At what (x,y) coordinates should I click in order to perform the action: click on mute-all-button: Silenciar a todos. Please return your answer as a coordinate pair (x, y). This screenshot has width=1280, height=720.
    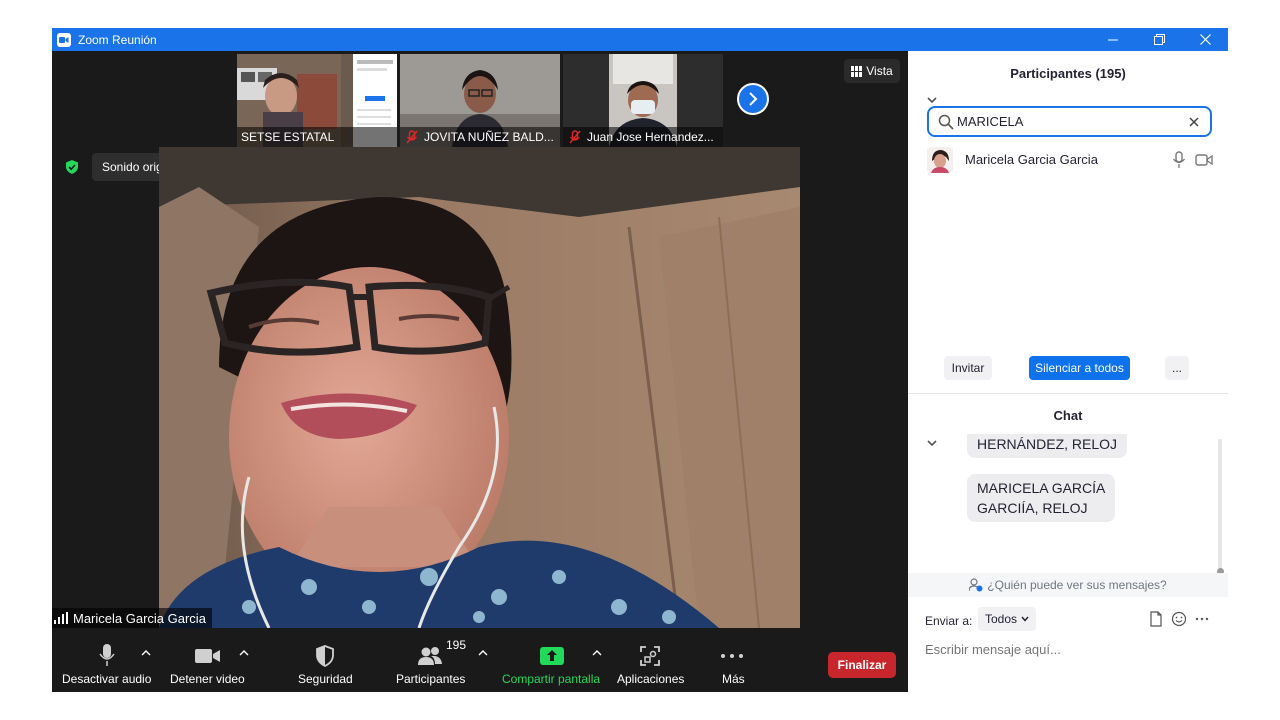
    Looking at the image, I should click on (1079, 368).